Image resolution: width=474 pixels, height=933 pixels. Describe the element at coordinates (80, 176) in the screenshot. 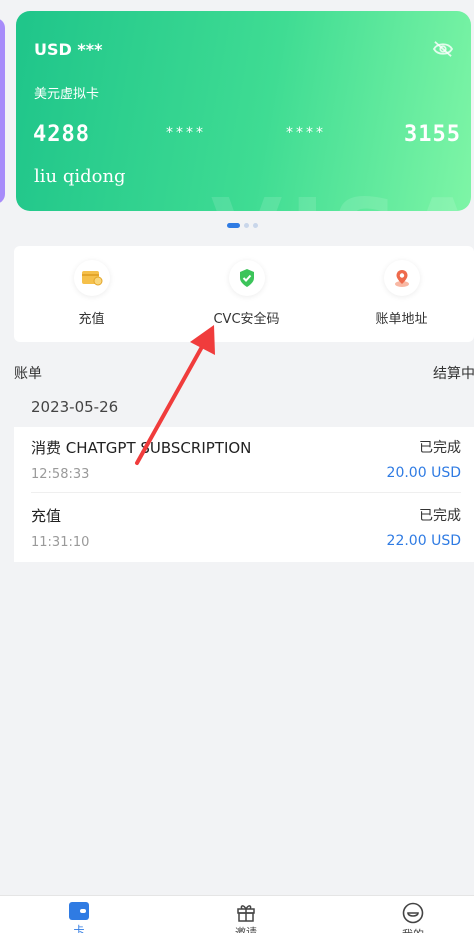

I see `card-holder-name: liu qidong` at that location.